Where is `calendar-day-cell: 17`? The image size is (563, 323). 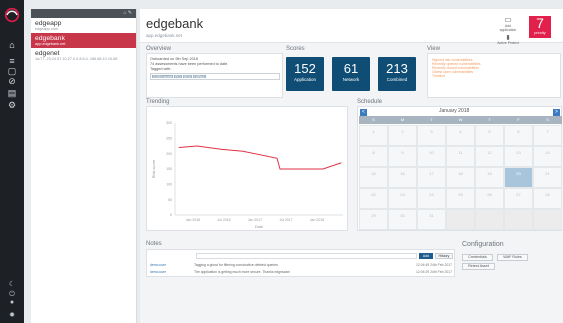 calendar-day-cell: 17 is located at coordinates (431, 177).